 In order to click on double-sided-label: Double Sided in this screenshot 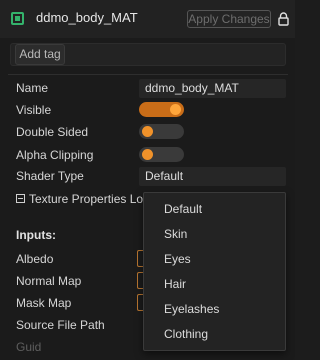, I will do `click(52, 132)`.